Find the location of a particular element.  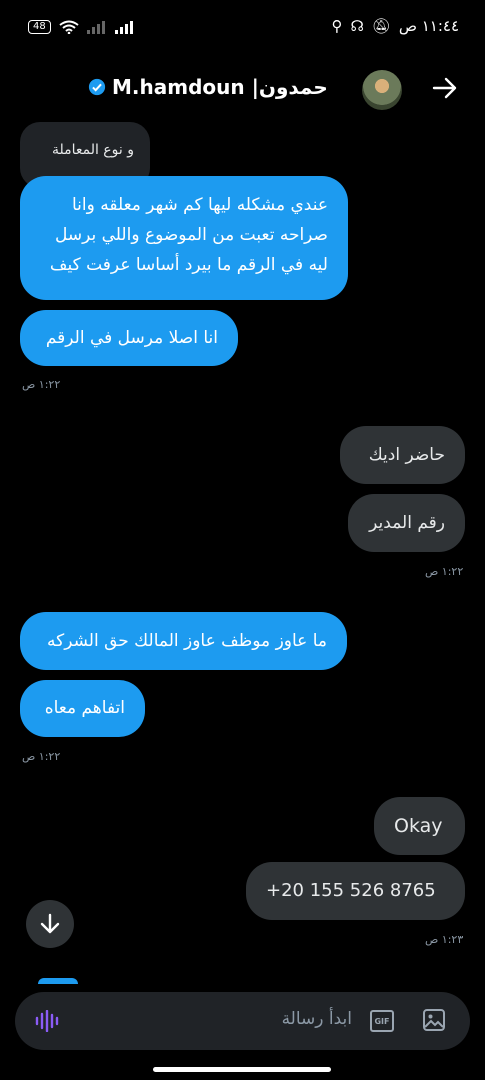

message-incoming-2: انا اصلا مرسل في الرقم is located at coordinates (129, 338).